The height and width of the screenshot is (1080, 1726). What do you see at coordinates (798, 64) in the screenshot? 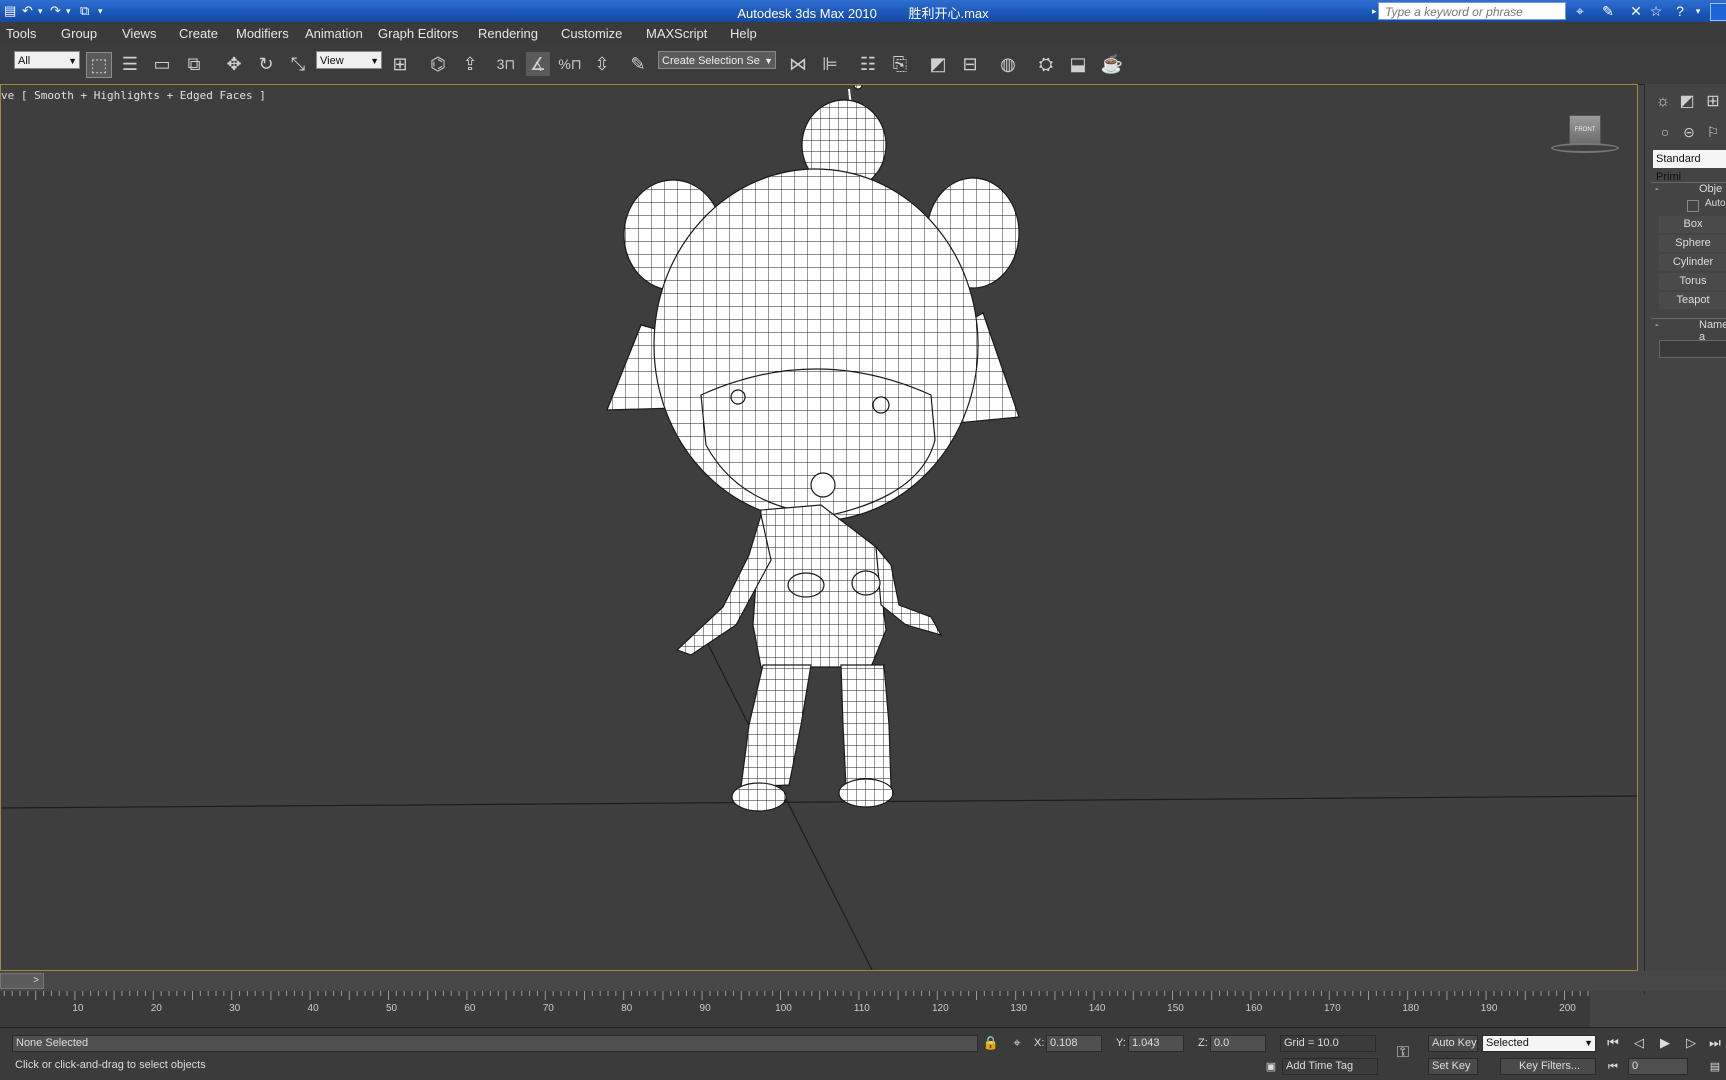
I see `mirror-icon: ⋈` at bounding box center [798, 64].